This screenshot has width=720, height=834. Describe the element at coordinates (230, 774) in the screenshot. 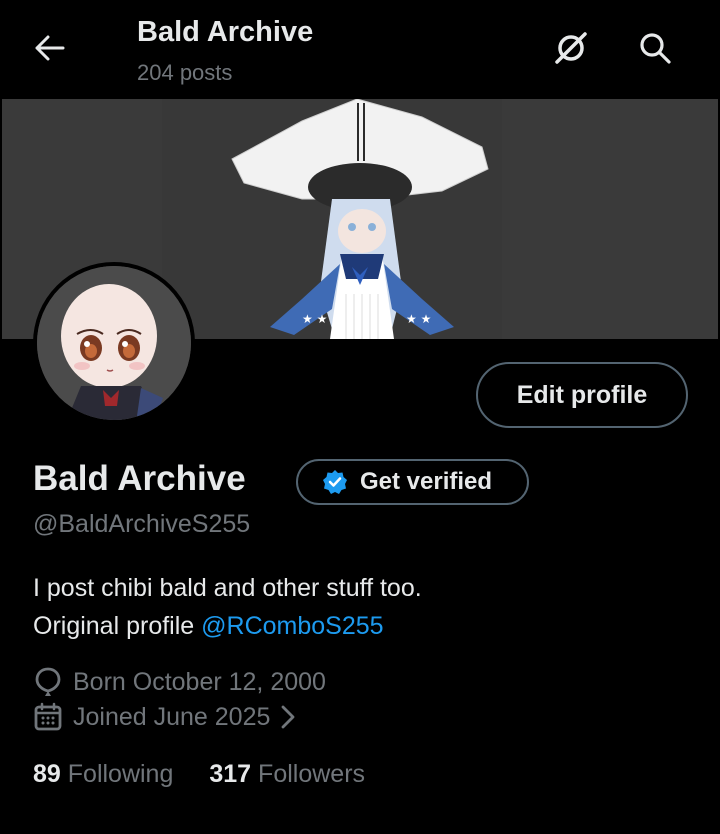

I see `followers-count: 317` at that location.